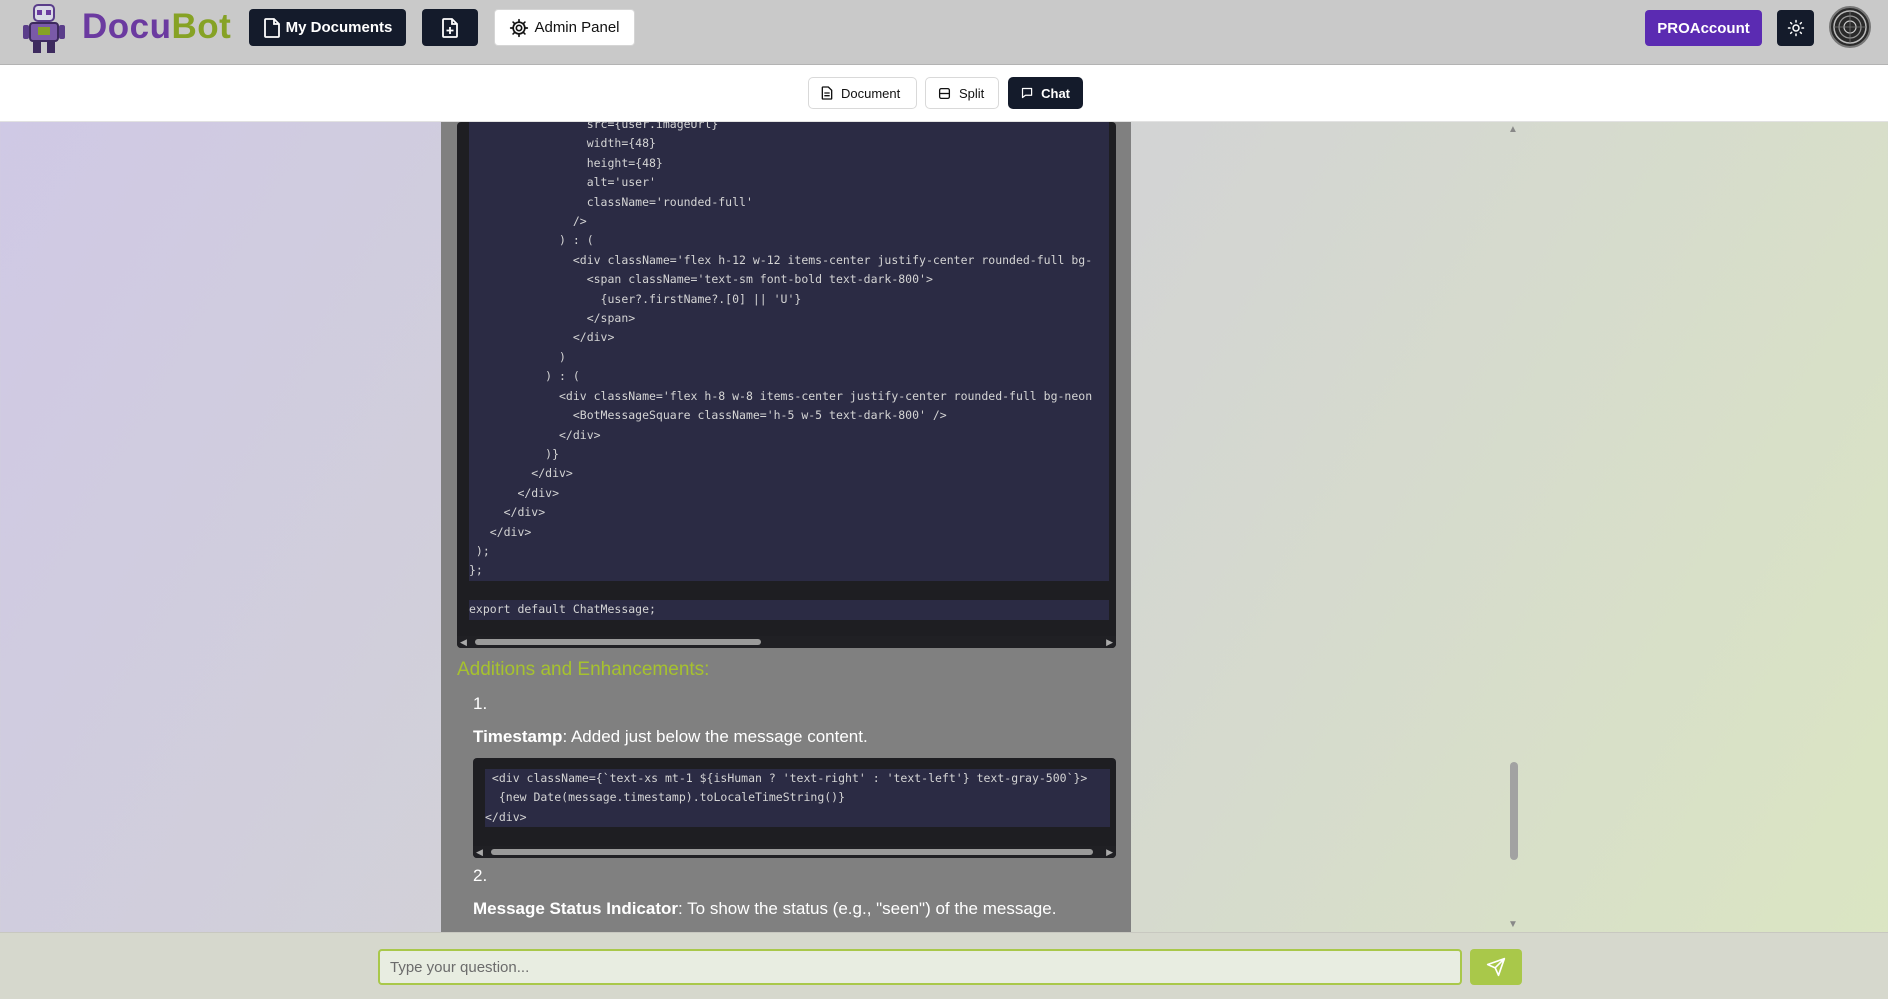 This screenshot has height=999, width=1888. I want to click on code-line: </span>, so click(789, 319).